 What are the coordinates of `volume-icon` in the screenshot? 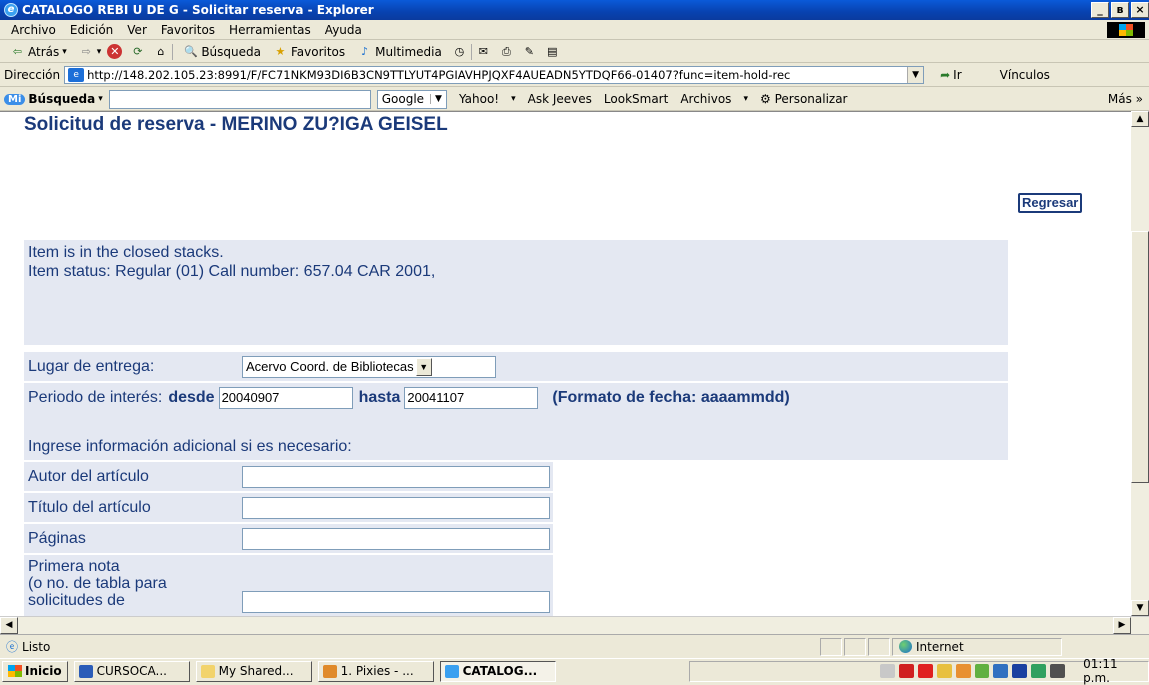 It's located at (887, 671).